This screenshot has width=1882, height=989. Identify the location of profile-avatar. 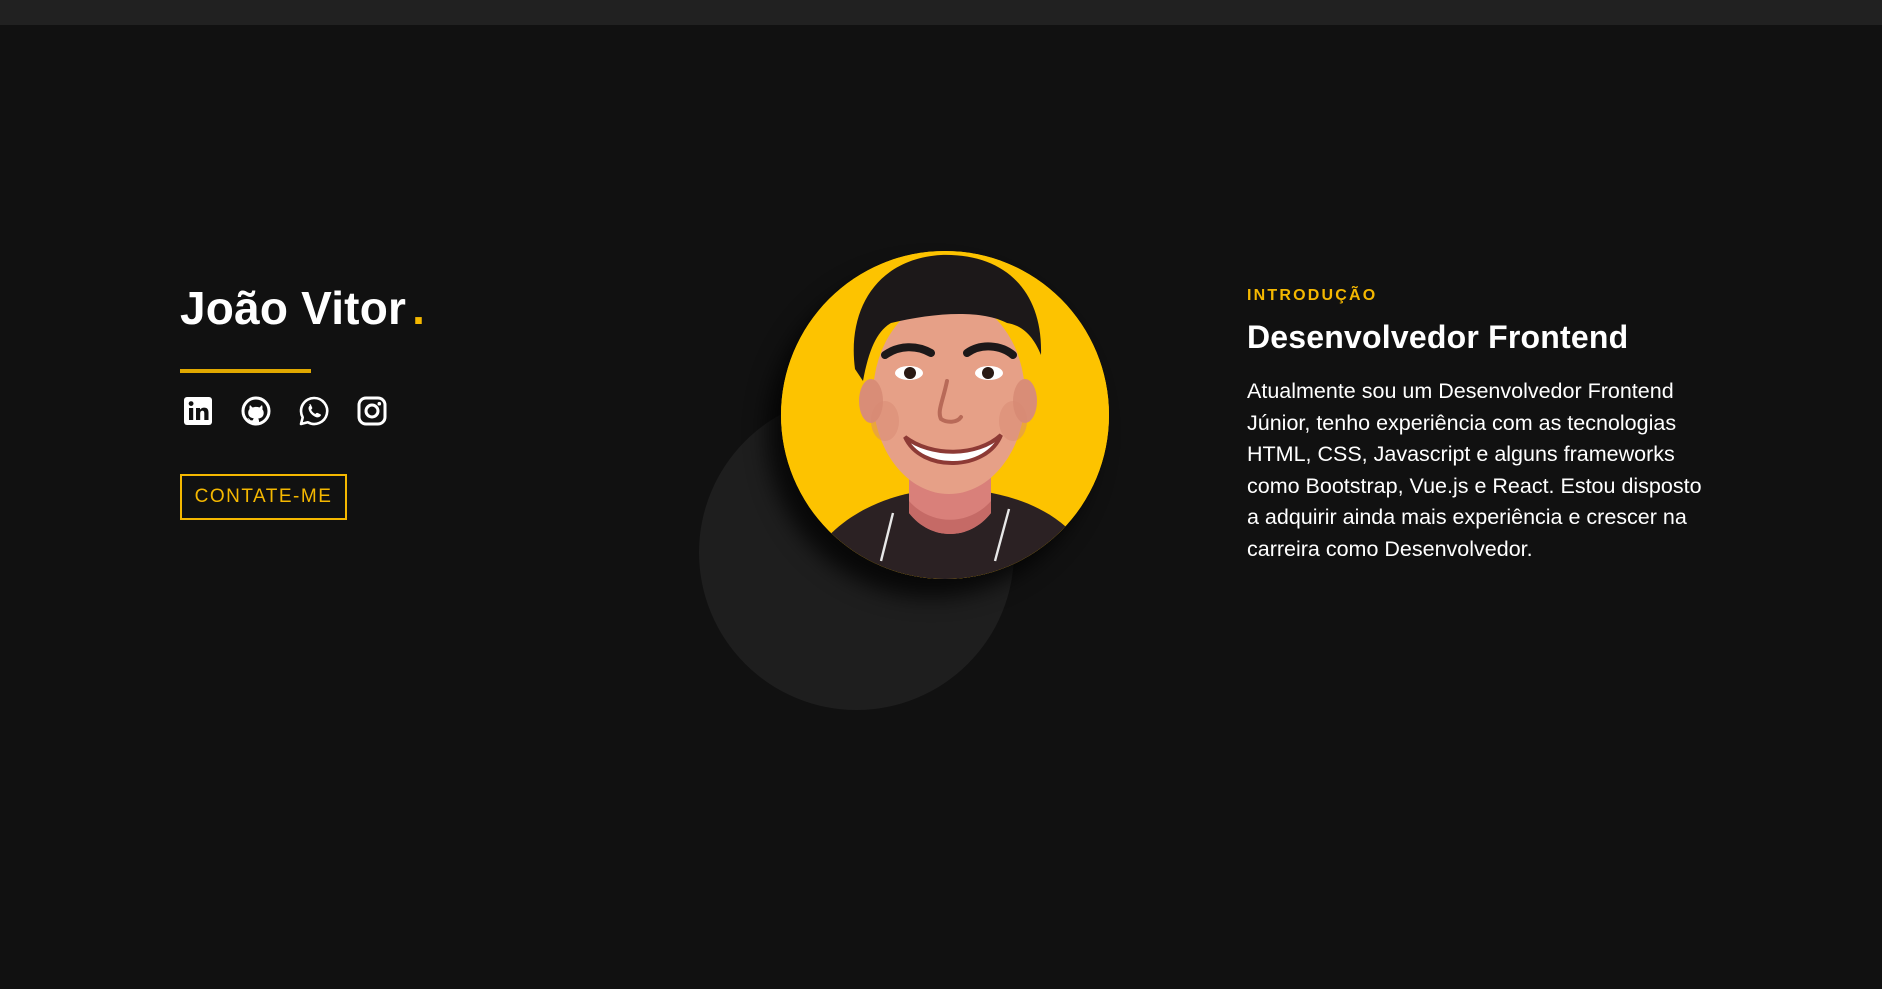
(945, 415).